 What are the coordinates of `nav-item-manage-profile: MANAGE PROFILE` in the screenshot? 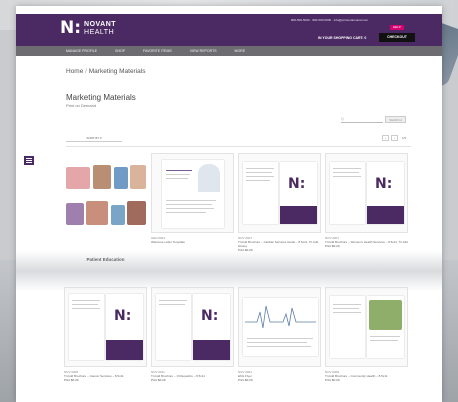 It's located at (81, 51).